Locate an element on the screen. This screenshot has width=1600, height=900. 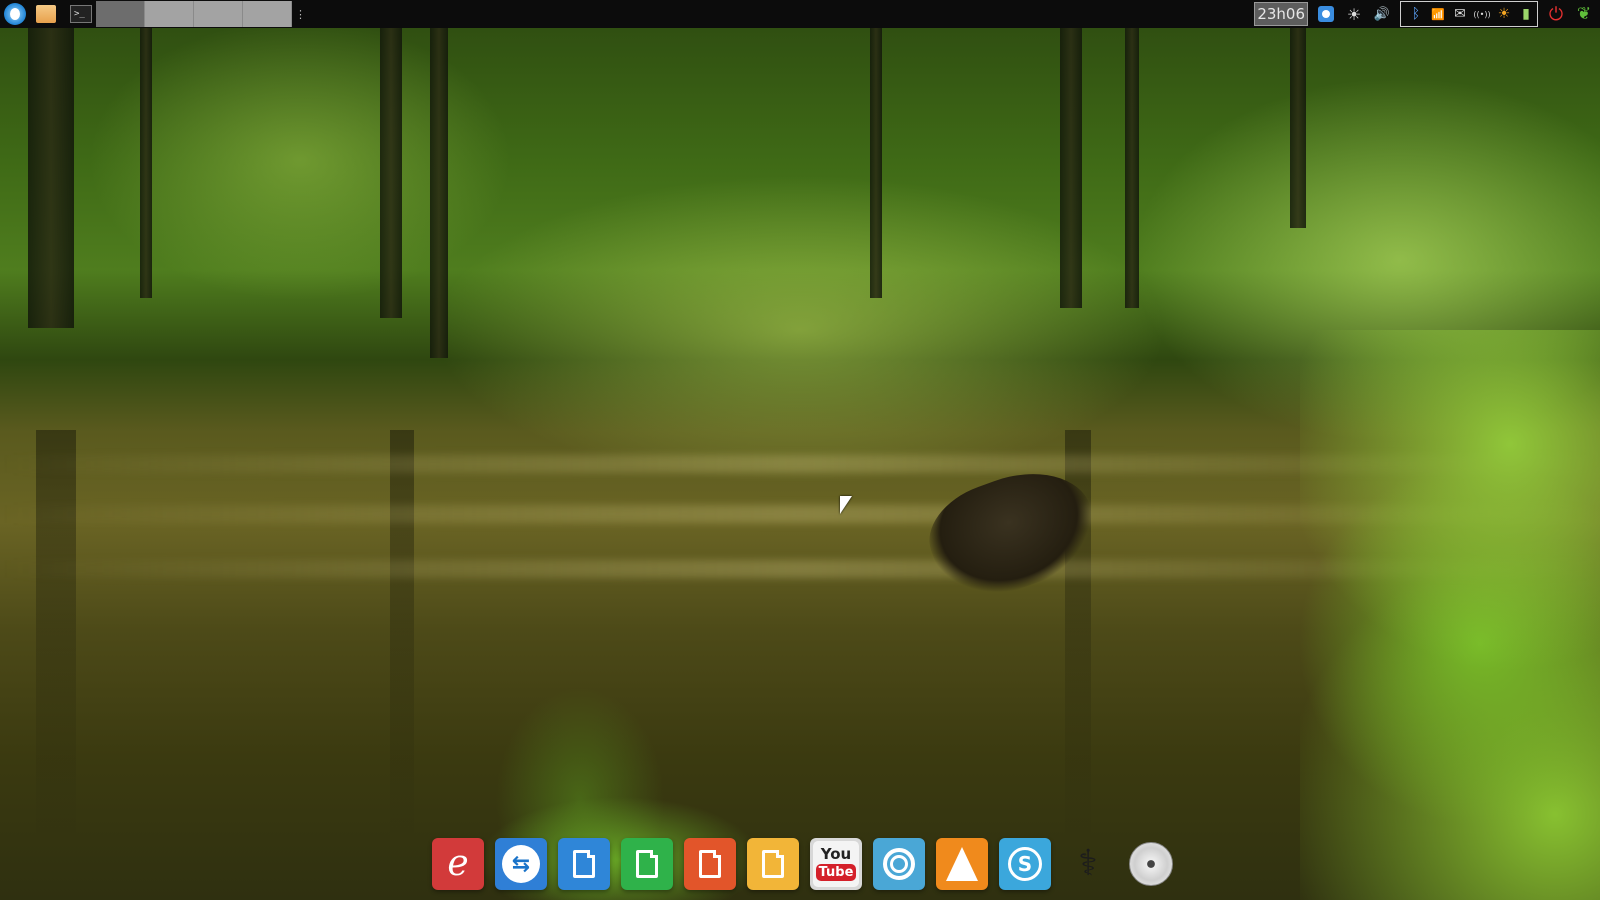
draw-launcher is located at coordinates (773, 864).